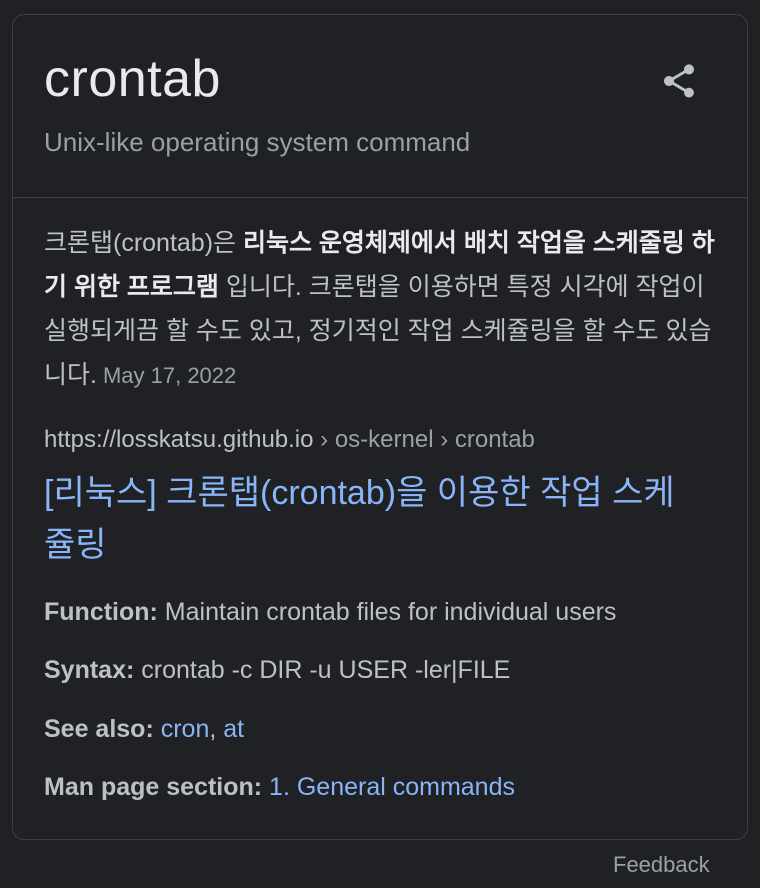  Describe the element at coordinates (153, 787) in the screenshot. I see `fact-man-page-label: Man page section:` at that location.